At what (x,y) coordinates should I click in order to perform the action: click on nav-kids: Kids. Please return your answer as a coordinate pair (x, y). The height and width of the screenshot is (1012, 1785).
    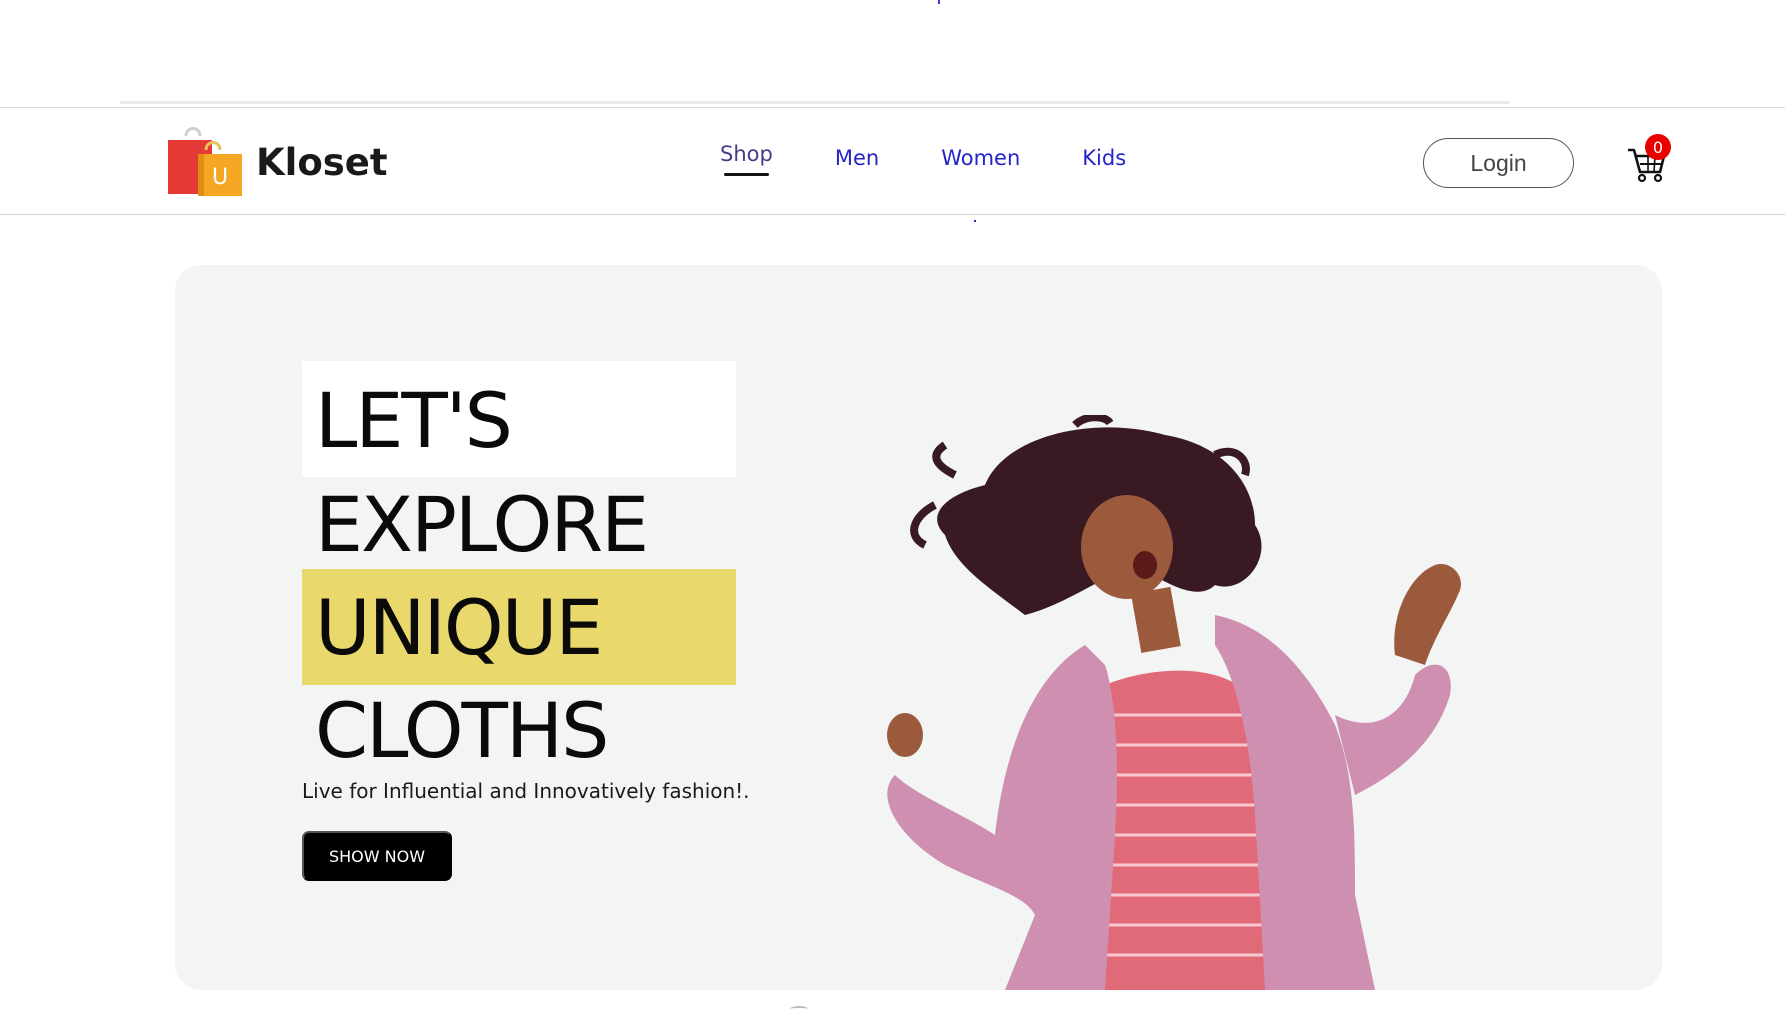
    Looking at the image, I should click on (1104, 158).